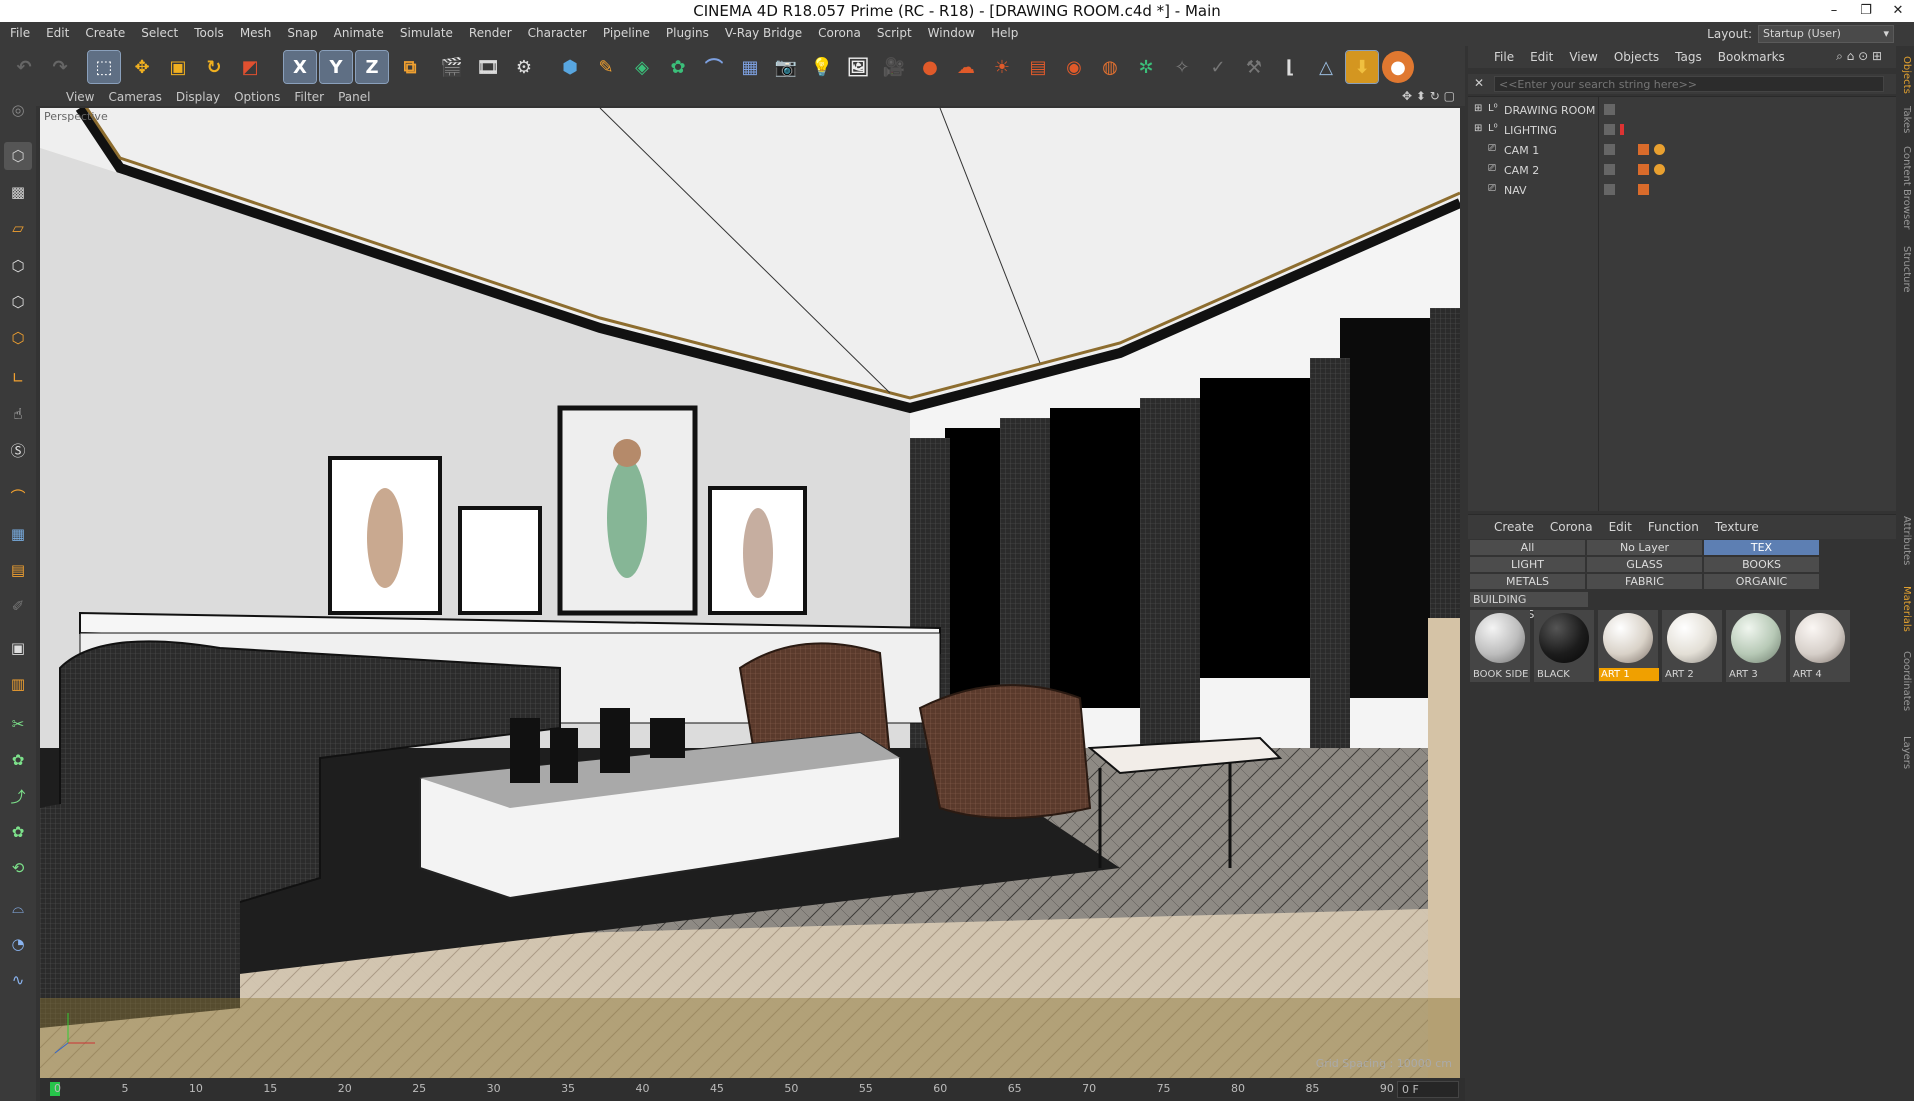 Image resolution: width=1914 pixels, height=1101 pixels. Describe the element at coordinates (1682, 110) in the screenshot. I see `object-row-drawing-room: ⊞ L⁰ DRAWING ROOM` at that location.